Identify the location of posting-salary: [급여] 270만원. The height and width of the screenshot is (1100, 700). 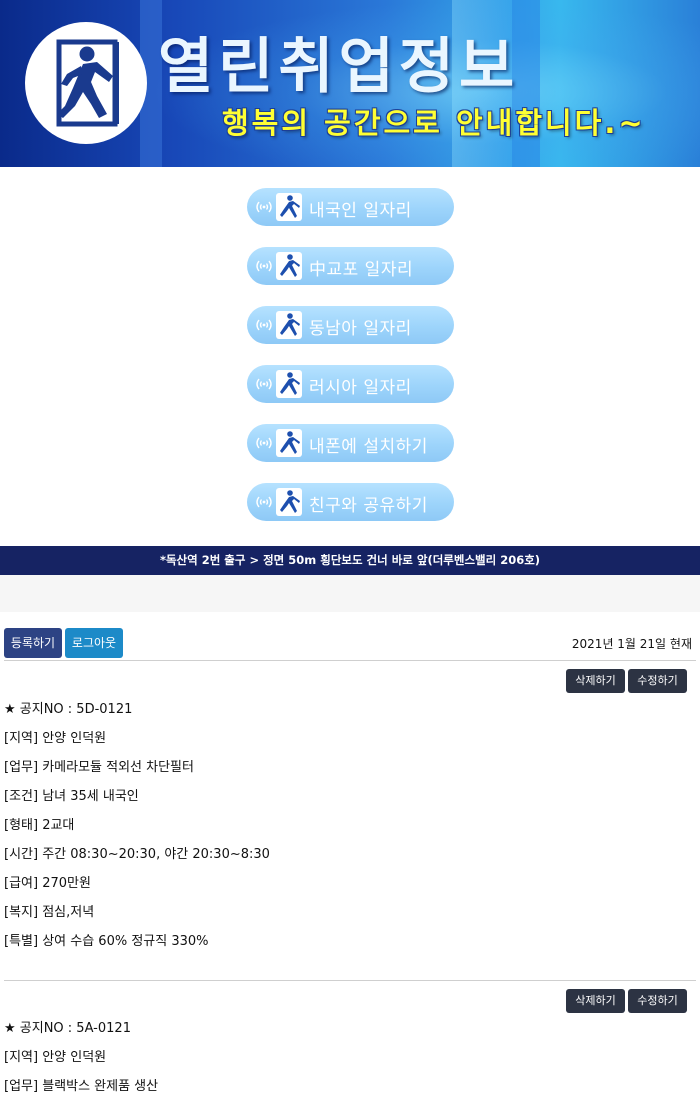
(47, 883).